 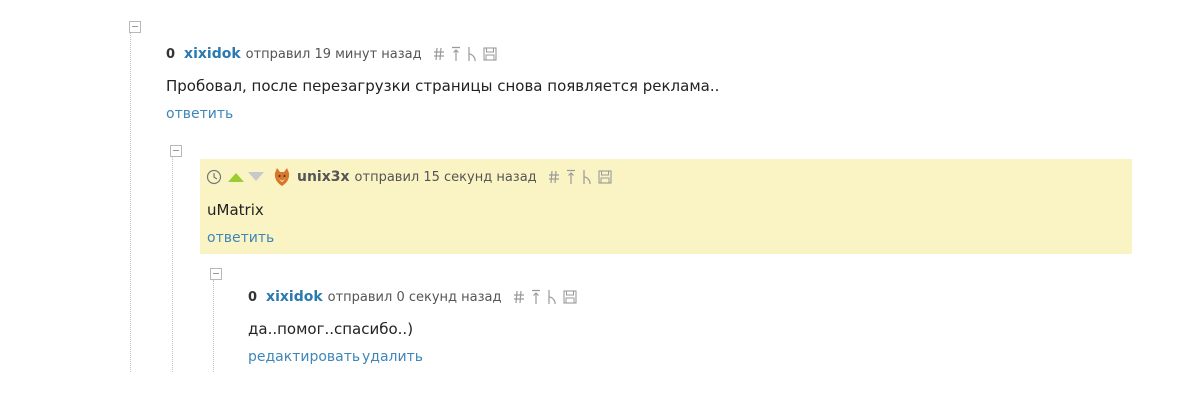 I want to click on comment-meta: unix3x отправил 15 секунд назад, so click(x=412, y=177).